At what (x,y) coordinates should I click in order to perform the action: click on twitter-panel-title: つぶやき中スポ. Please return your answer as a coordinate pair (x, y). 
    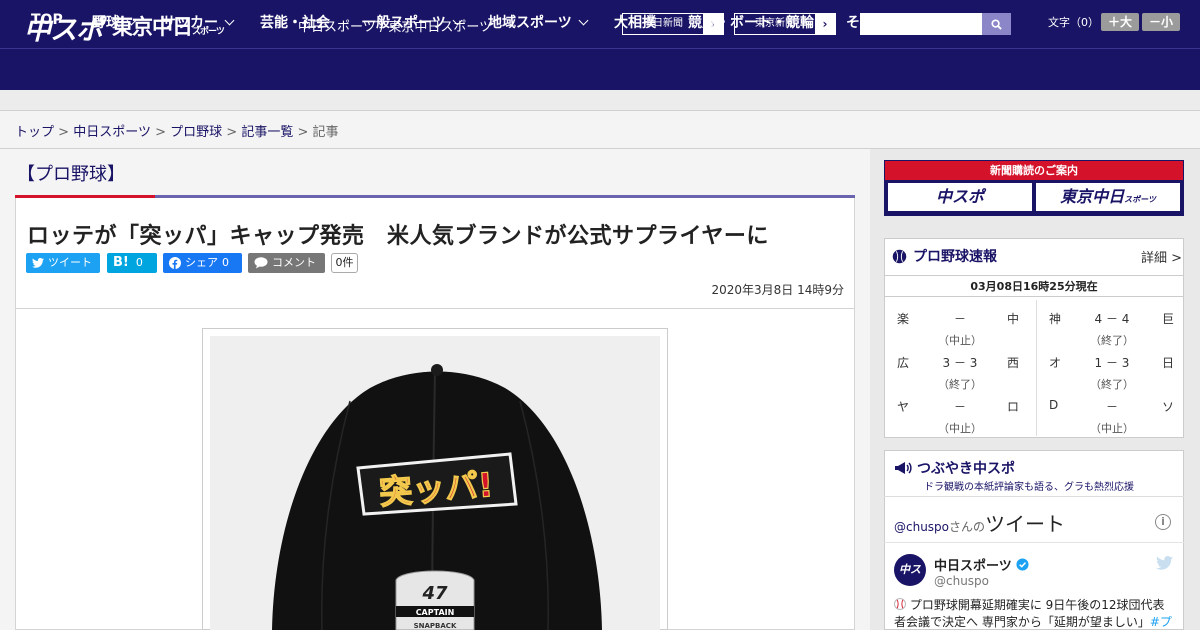
    Looking at the image, I should click on (954, 468).